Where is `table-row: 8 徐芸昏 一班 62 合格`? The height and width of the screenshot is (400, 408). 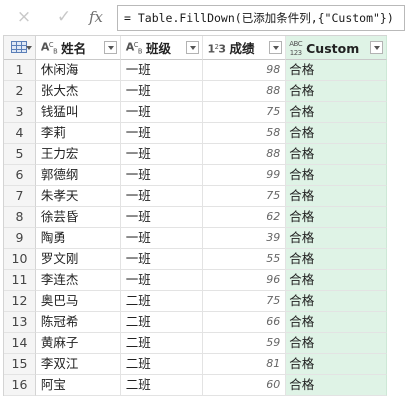
table-row: 8 徐芸昏 一班 62 合格 is located at coordinates (195, 217).